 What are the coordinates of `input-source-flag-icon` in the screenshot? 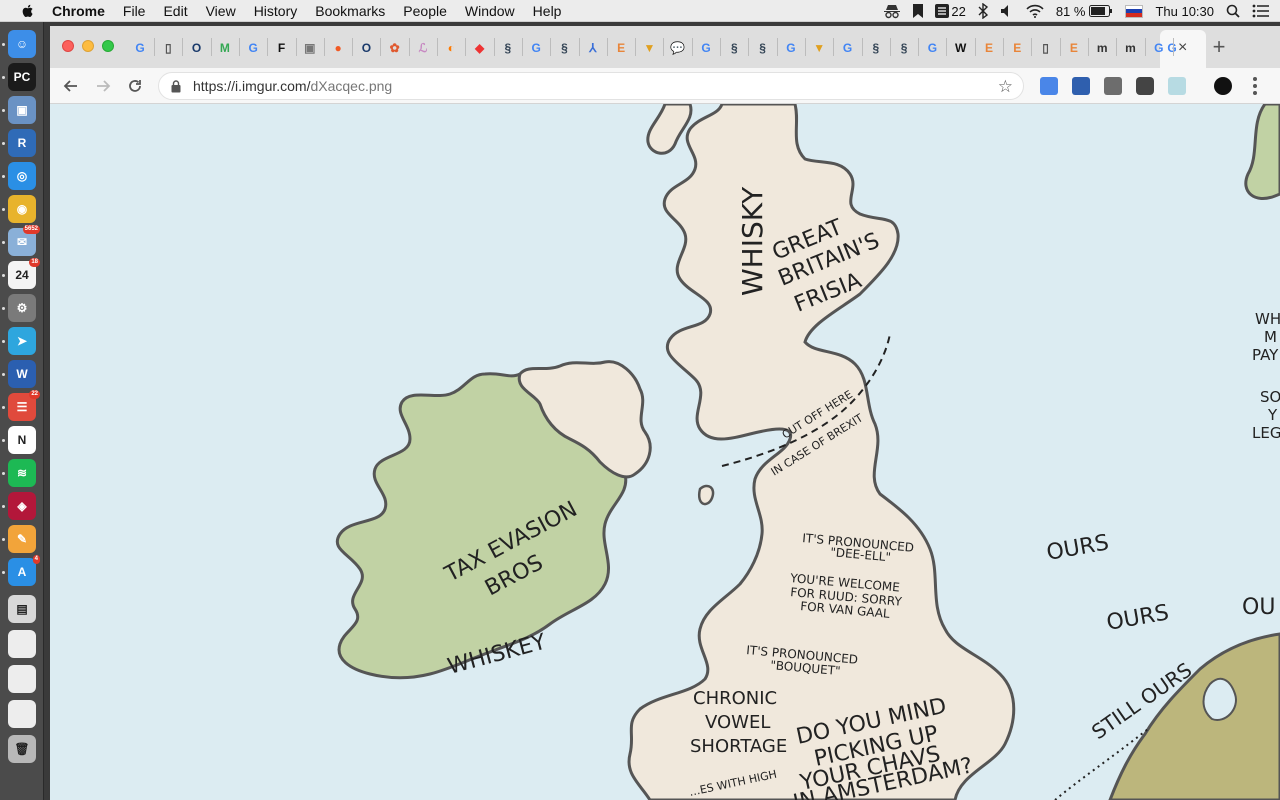 It's located at (1134, 11).